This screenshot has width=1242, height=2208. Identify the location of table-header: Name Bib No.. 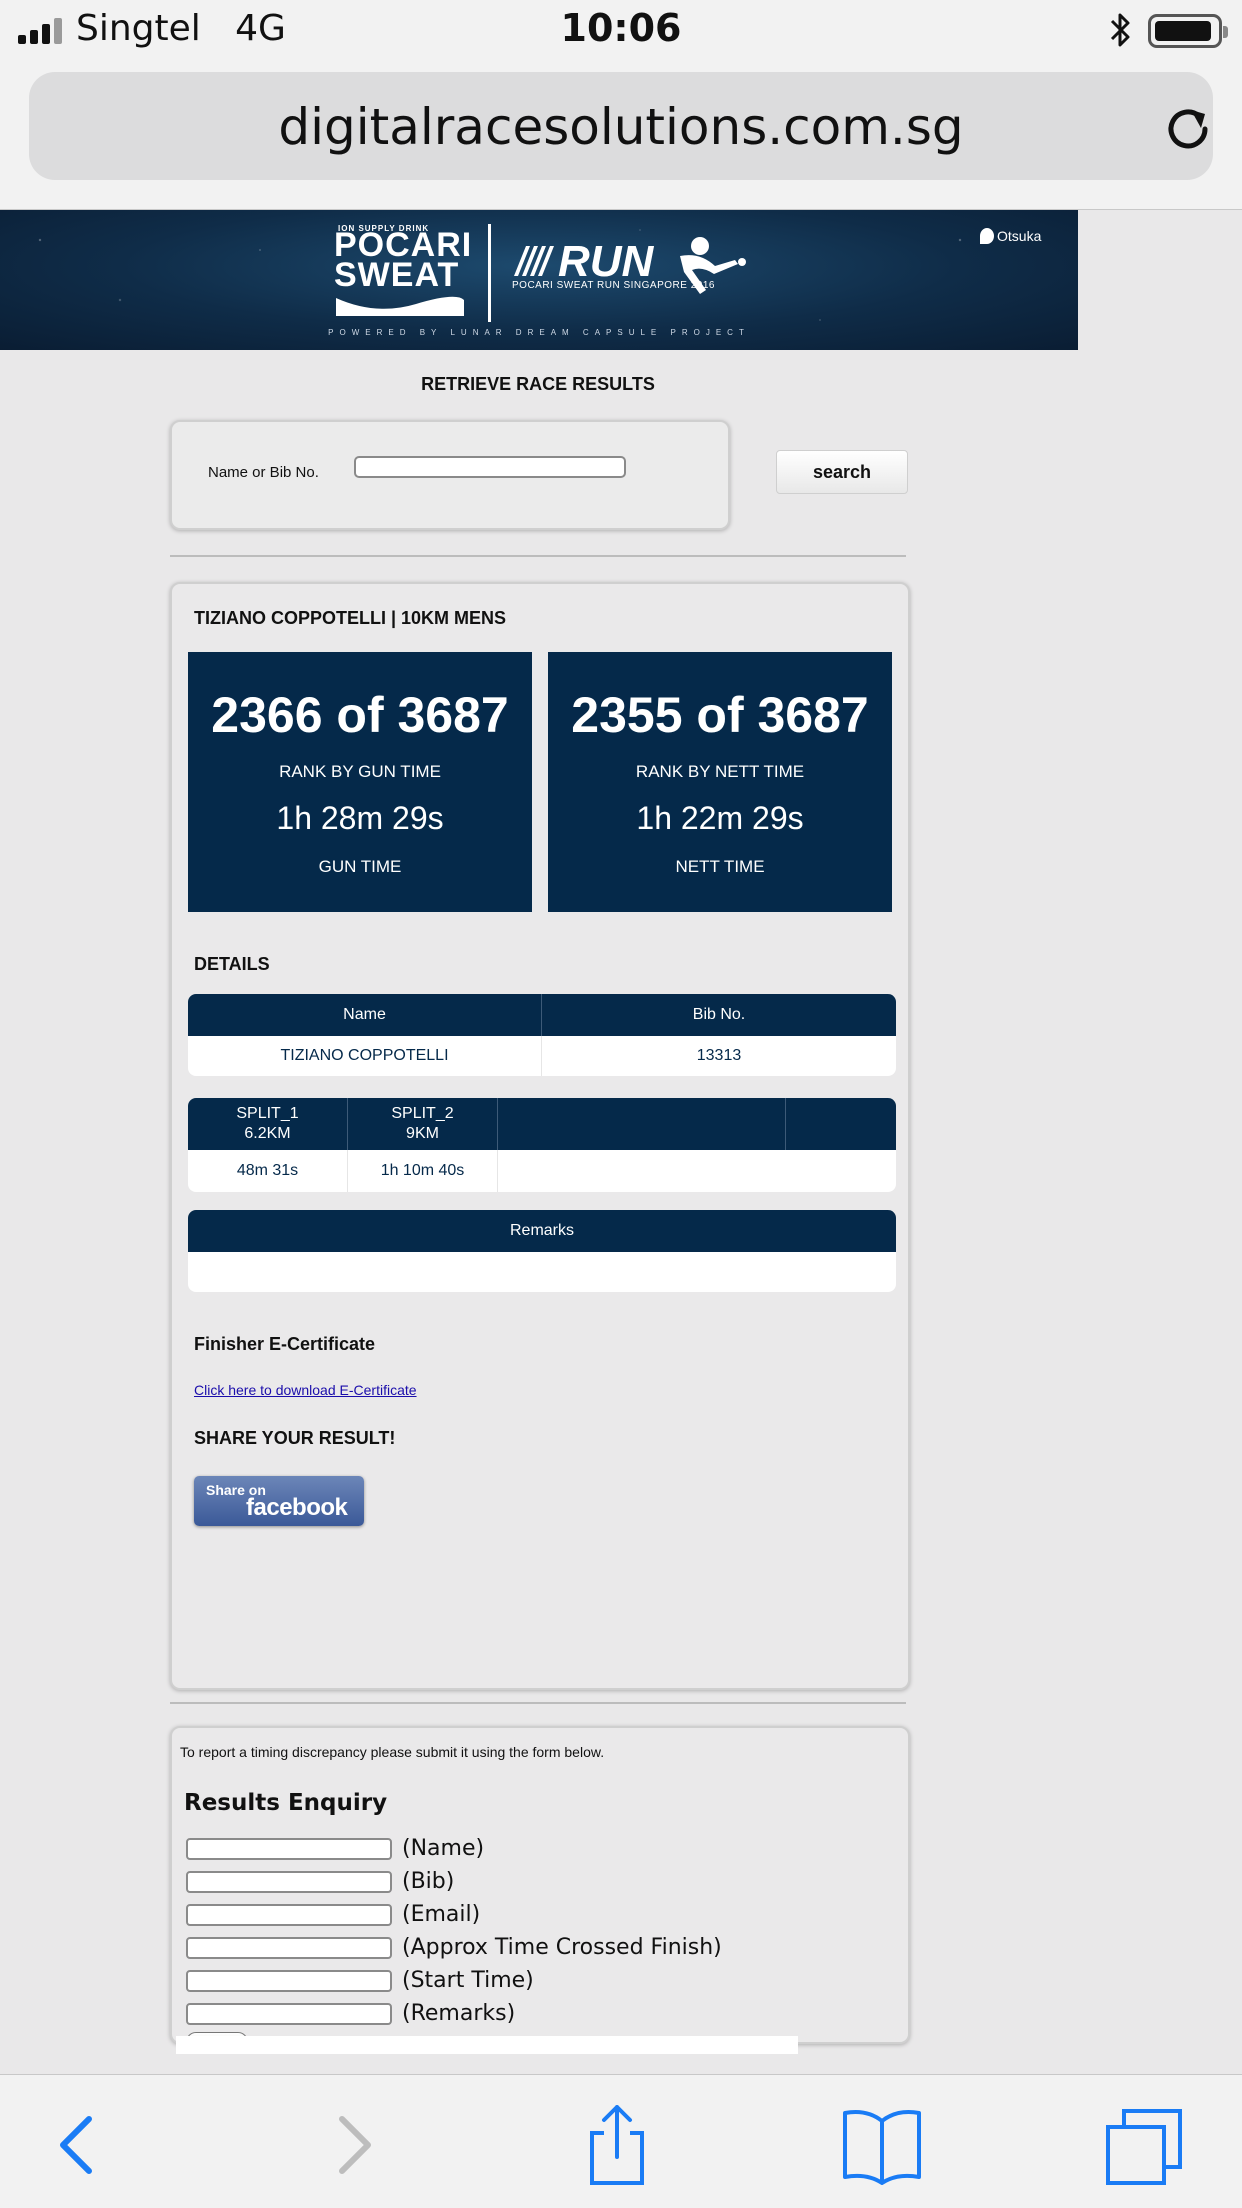
(542, 1015).